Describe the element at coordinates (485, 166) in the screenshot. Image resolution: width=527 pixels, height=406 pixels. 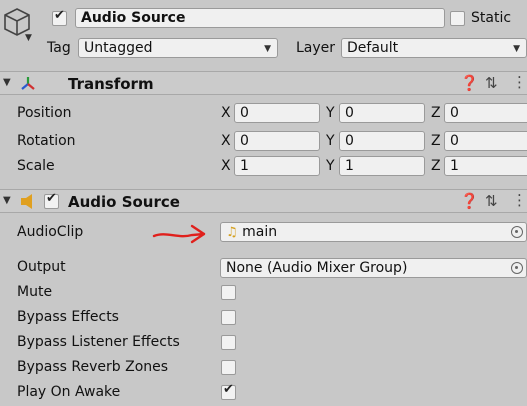
I see `scale-z-field: 1` at that location.